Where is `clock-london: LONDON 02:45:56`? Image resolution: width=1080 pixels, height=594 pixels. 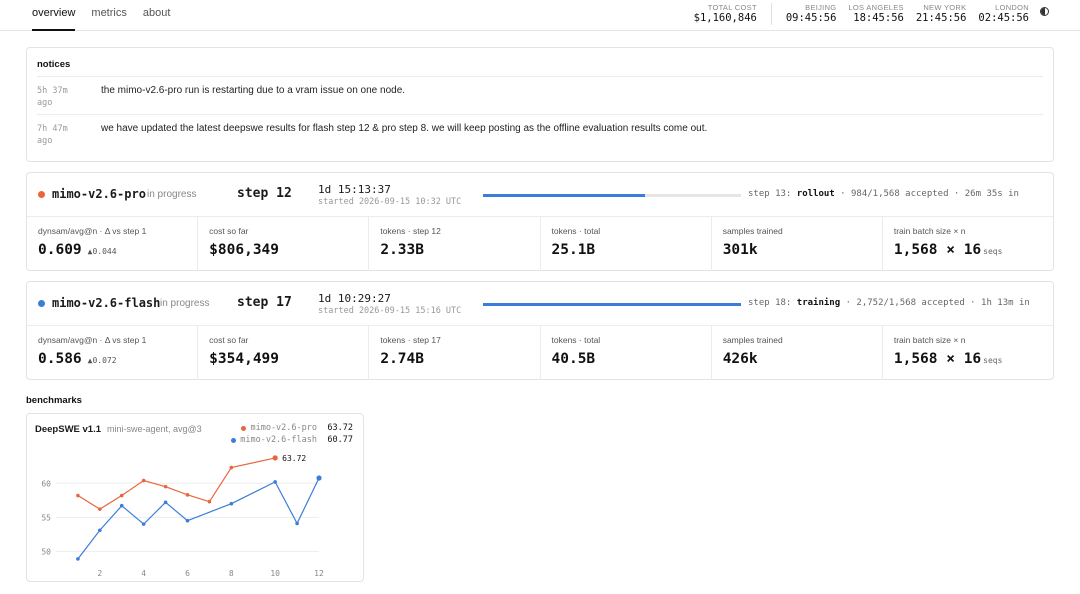 clock-london: LONDON 02:45:56 is located at coordinates (1003, 14).